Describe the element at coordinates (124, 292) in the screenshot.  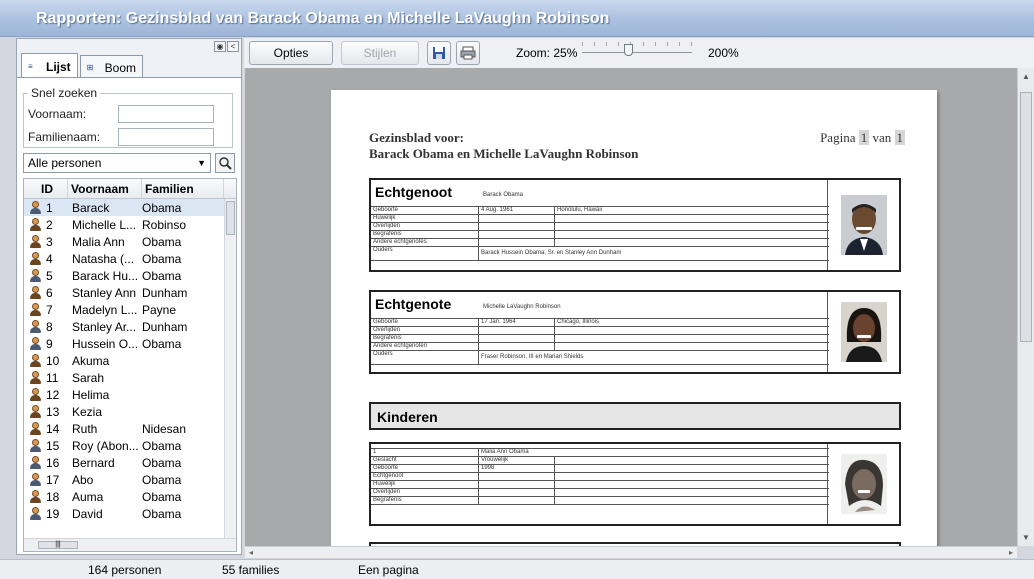
I see `table-row: 6 Stanley Ann Dunham` at that location.